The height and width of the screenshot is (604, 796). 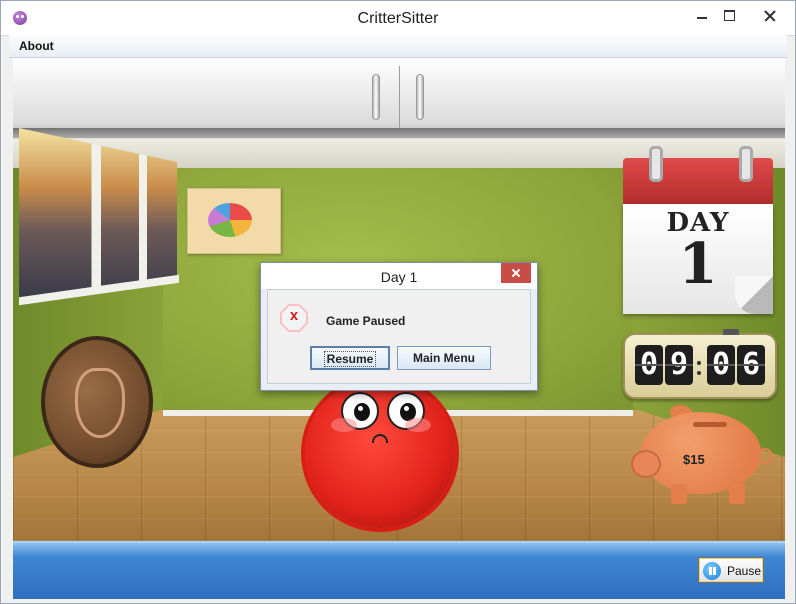 What do you see at coordinates (706, 454) in the screenshot?
I see `piggy-bank: $15` at bounding box center [706, 454].